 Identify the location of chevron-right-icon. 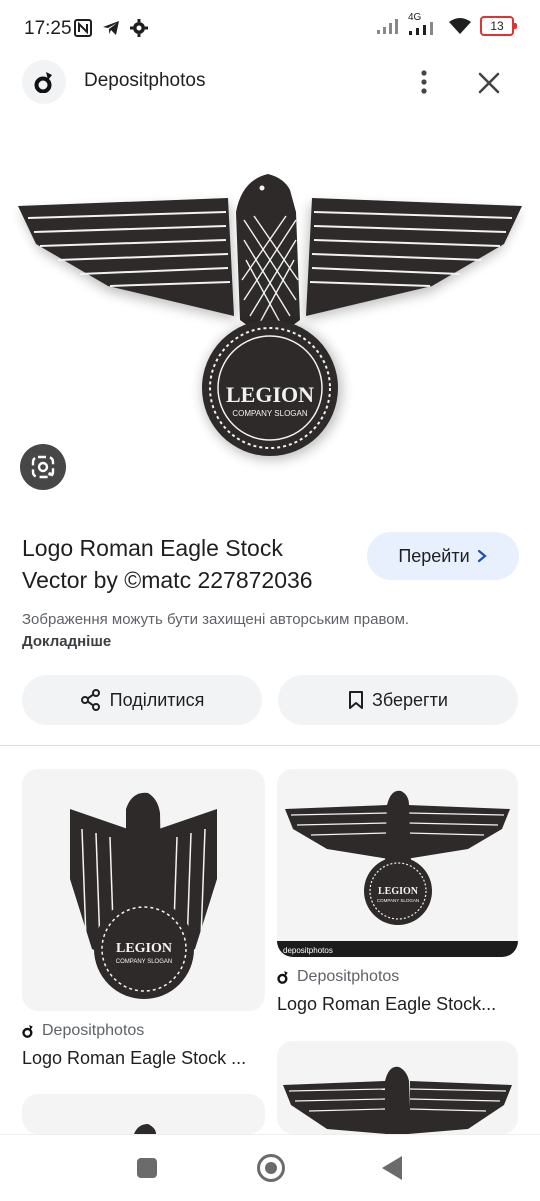
(482, 556).